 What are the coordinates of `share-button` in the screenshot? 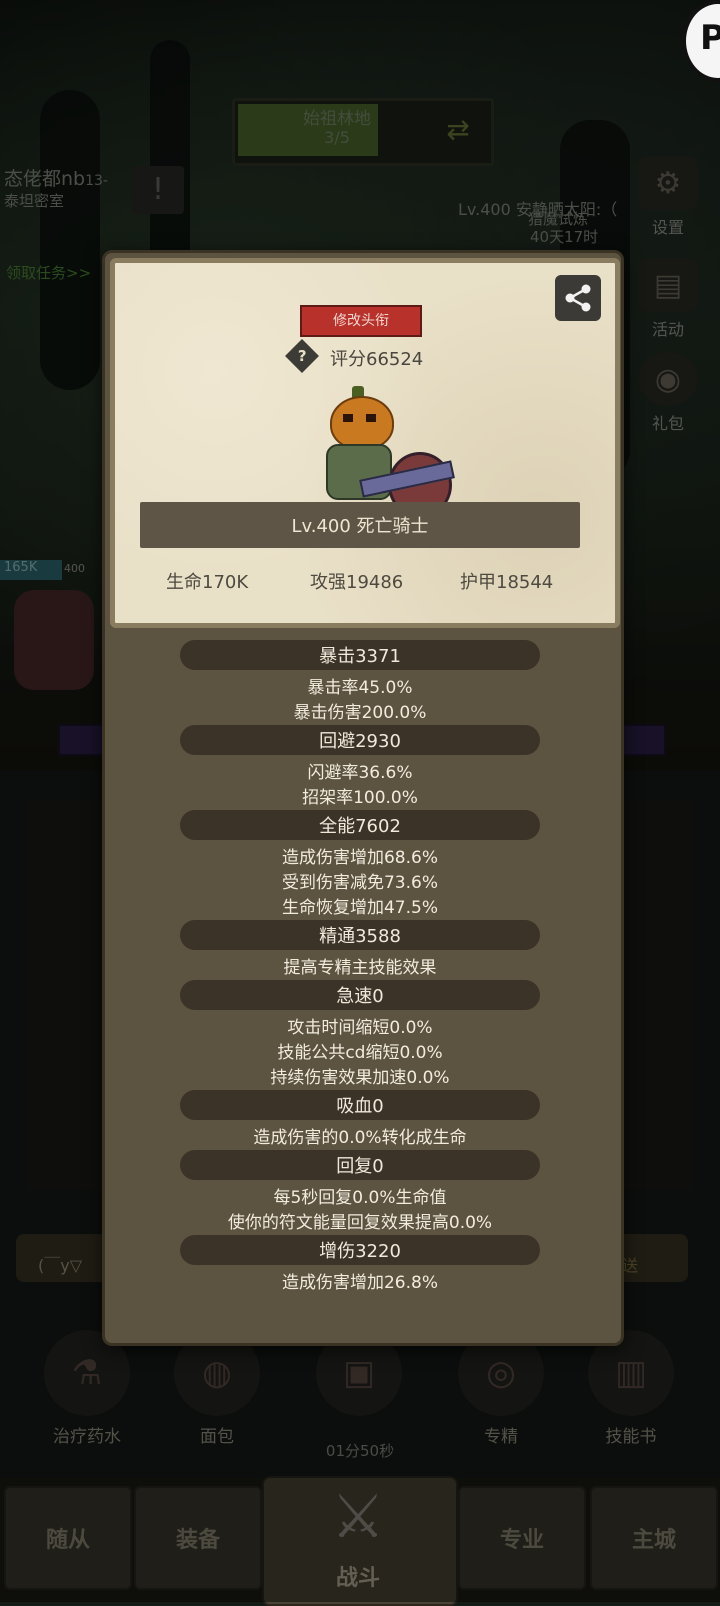 It's located at (578, 298).